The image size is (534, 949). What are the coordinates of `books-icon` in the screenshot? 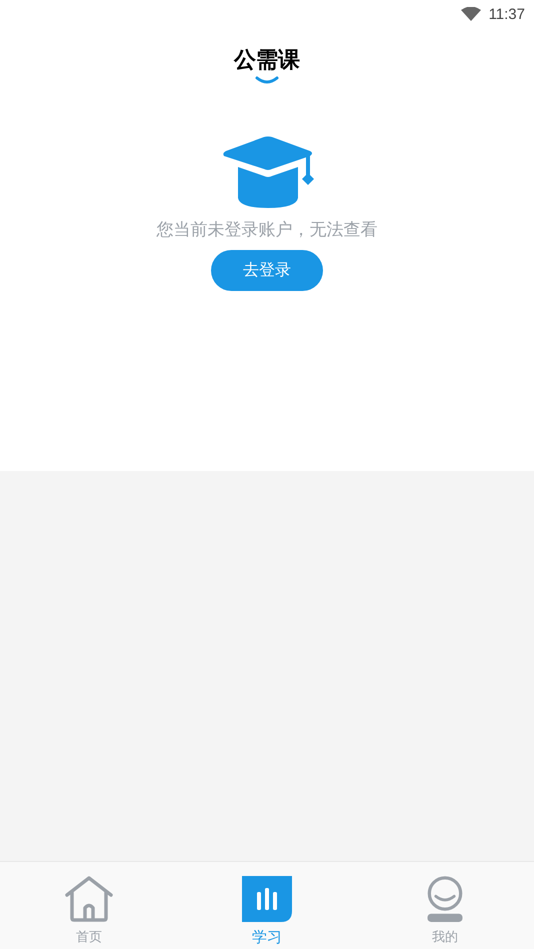 It's located at (267, 899).